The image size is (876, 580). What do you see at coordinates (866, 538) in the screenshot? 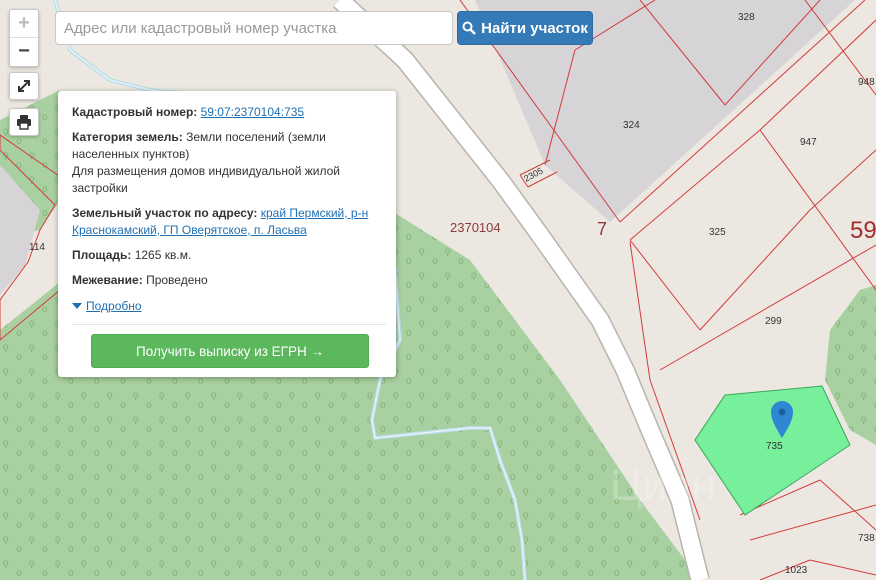
I see `parcel-label-738: 738` at bounding box center [866, 538].